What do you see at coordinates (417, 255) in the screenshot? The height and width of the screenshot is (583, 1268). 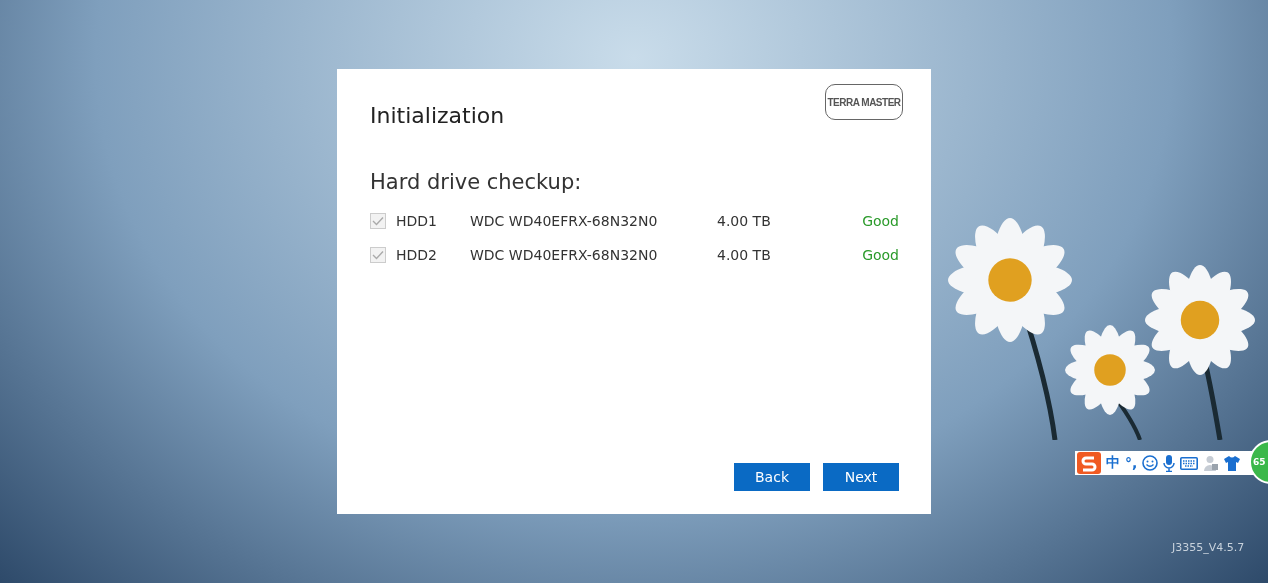 I see `drive-name: HDD2` at bounding box center [417, 255].